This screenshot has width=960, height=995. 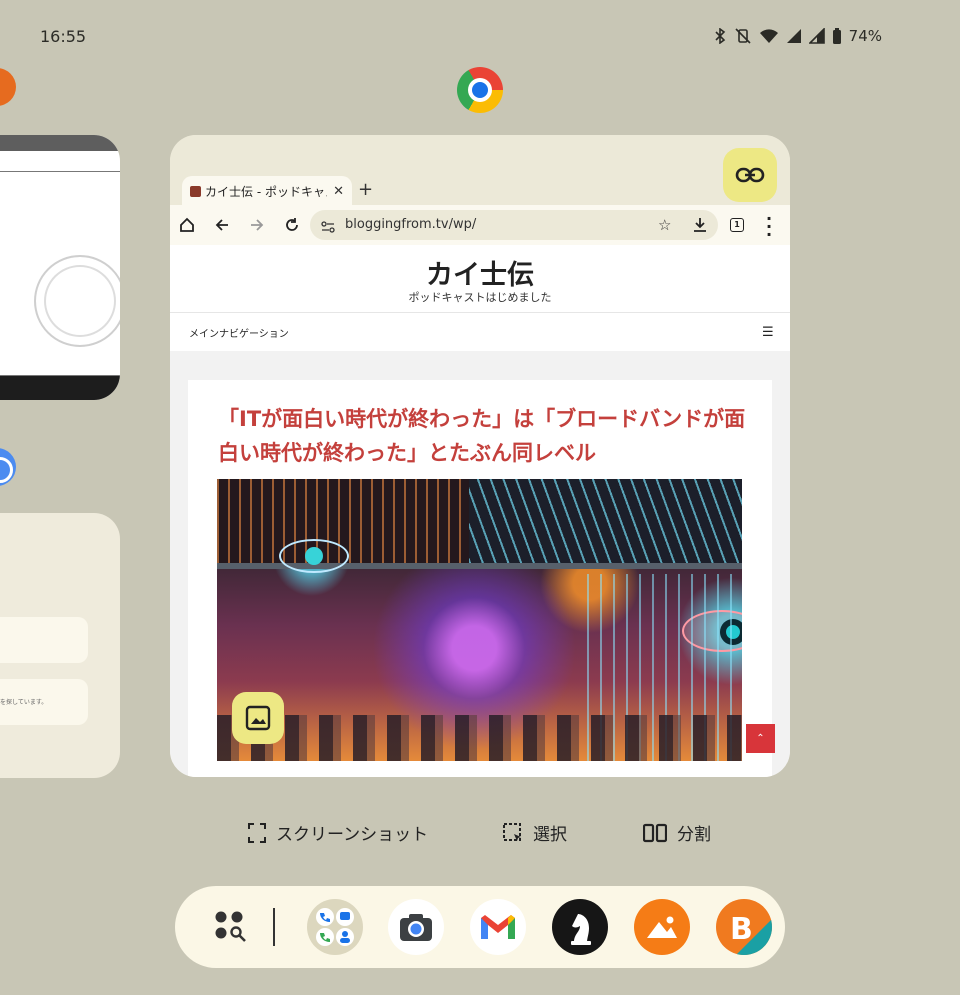 I want to click on split-icon, so click(x=655, y=832).